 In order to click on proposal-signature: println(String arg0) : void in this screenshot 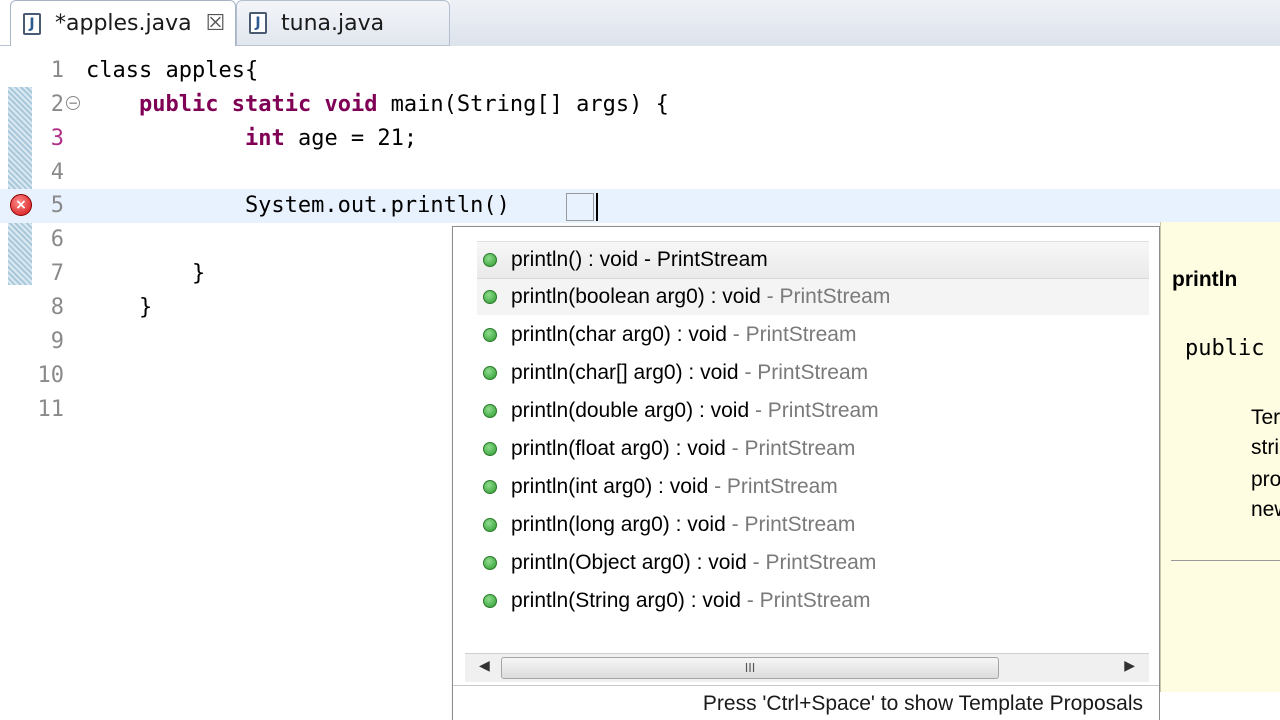, I will do `click(626, 600)`.